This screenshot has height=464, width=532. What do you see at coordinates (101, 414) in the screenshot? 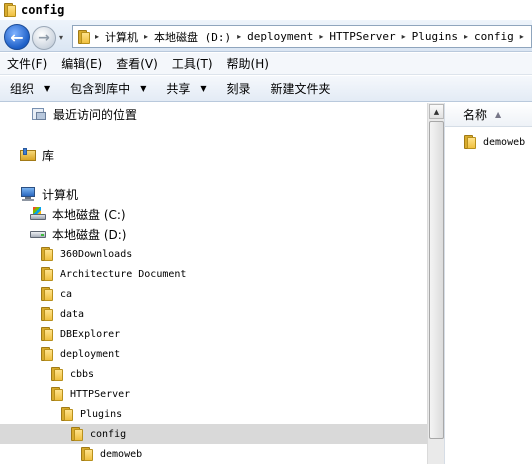
I see `tree-item-label: Plugins` at bounding box center [101, 414].